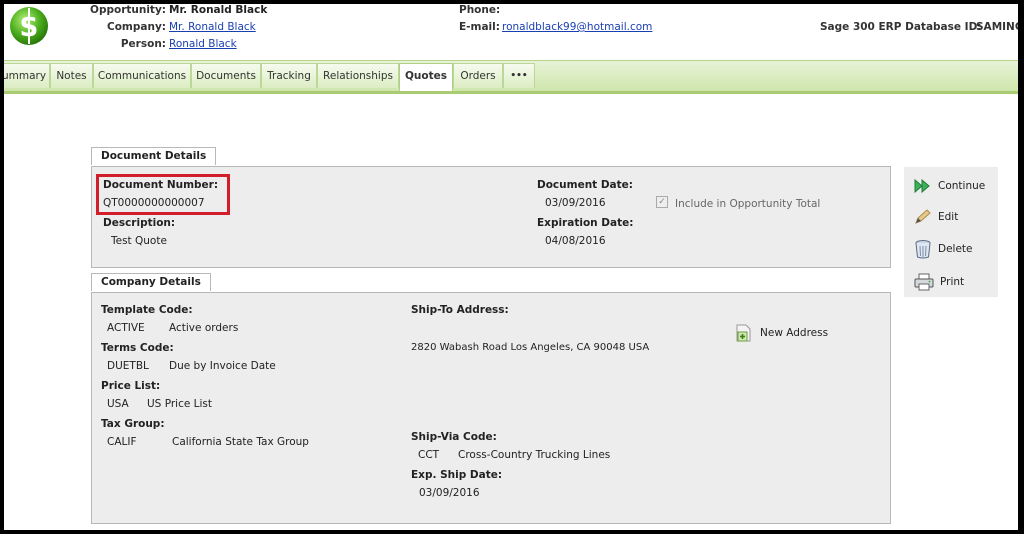 The width and height of the screenshot is (1024, 534). I want to click on template-code-value: ACTIVE, so click(126, 328).